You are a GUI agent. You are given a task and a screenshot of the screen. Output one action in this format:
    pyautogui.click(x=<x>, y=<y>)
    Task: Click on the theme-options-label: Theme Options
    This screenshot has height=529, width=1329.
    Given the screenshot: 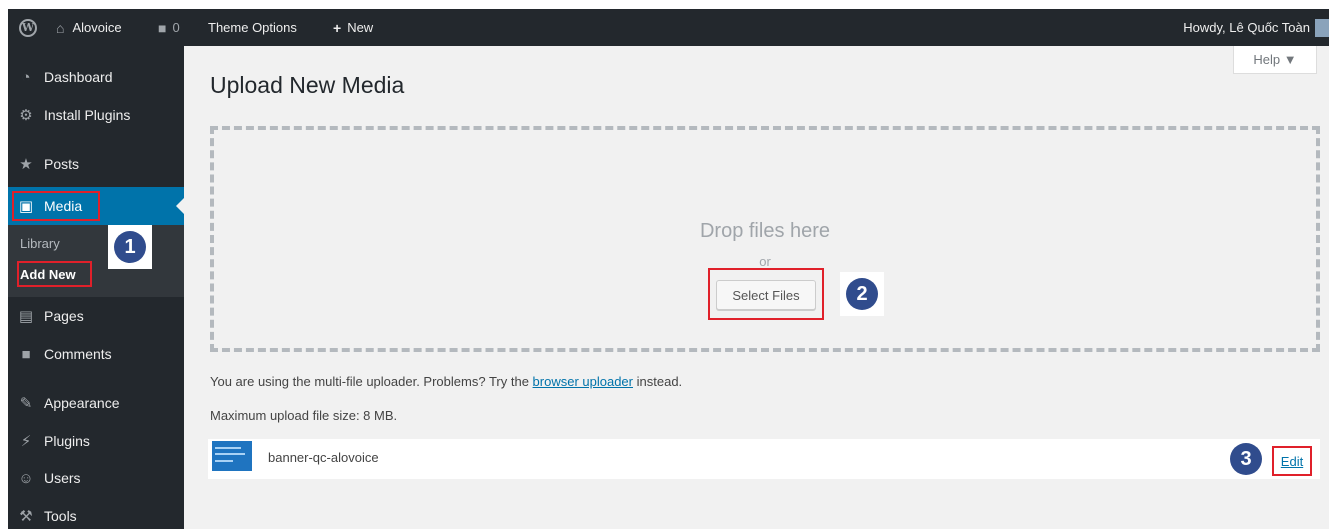 What is the action you would take?
    pyautogui.click(x=252, y=27)
    